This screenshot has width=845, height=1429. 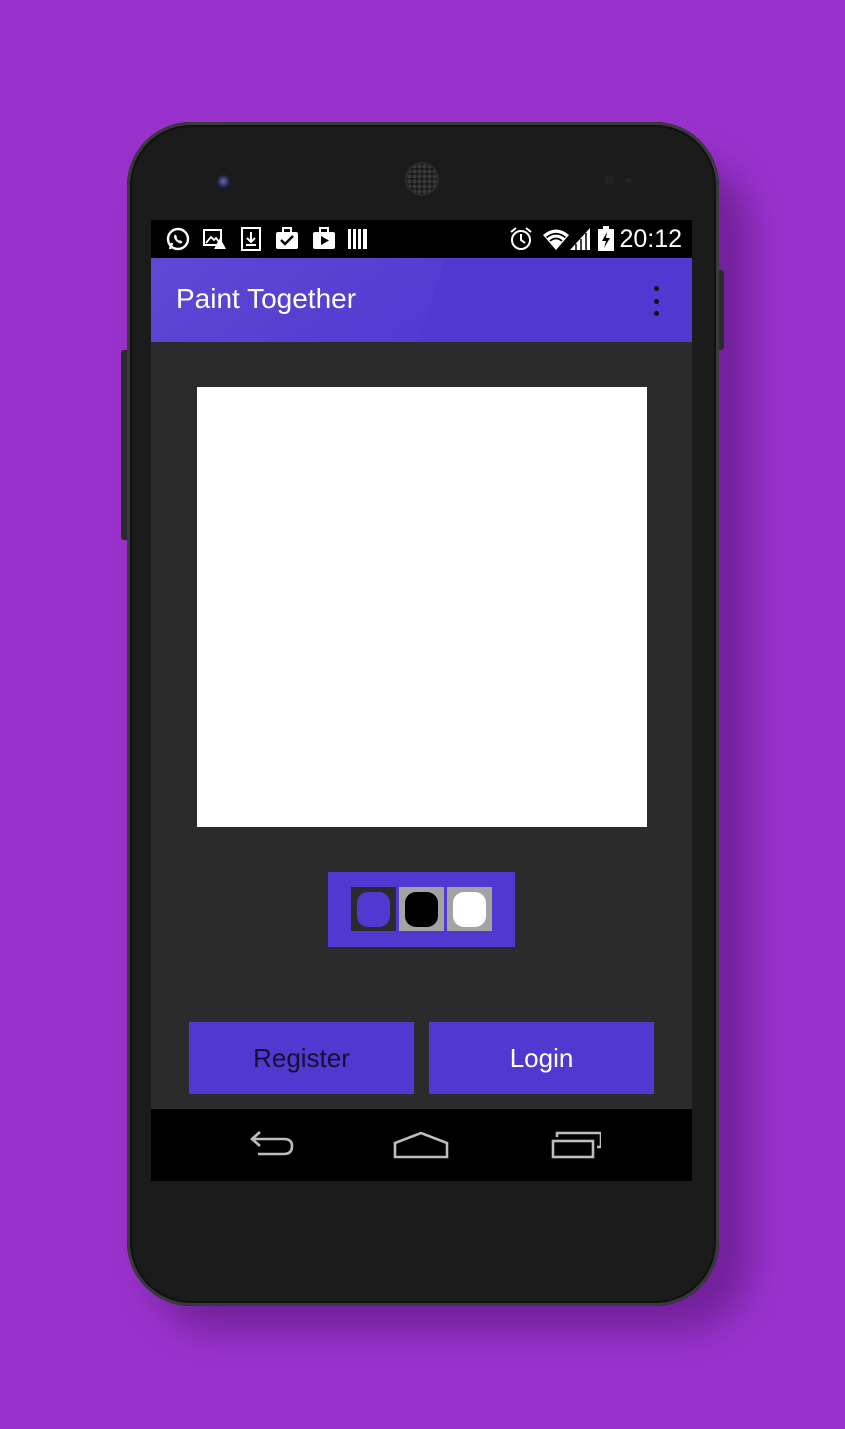 What do you see at coordinates (324, 238) in the screenshot?
I see `play-store-icon` at bounding box center [324, 238].